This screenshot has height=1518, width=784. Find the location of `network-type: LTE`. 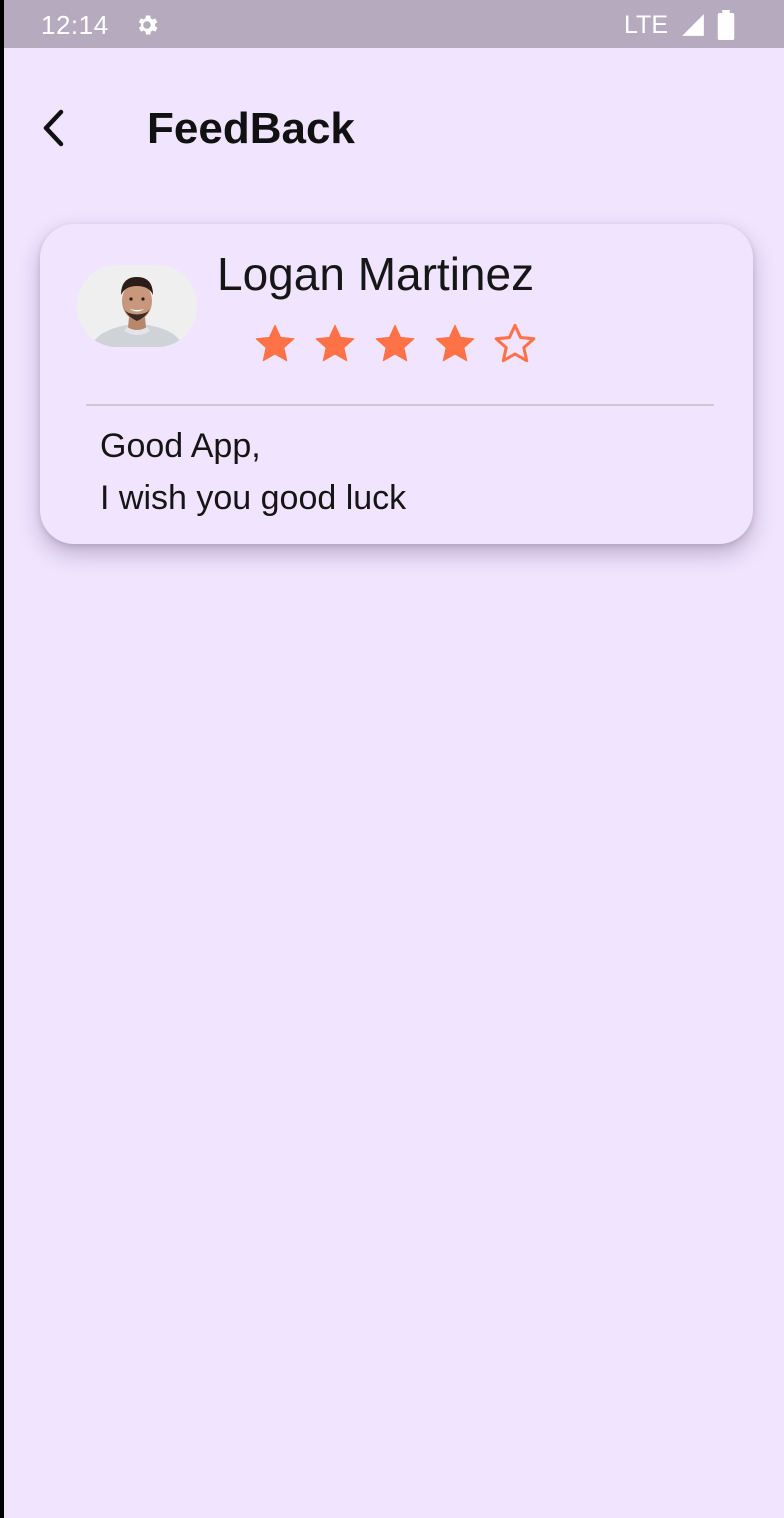

network-type: LTE is located at coordinates (646, 25).